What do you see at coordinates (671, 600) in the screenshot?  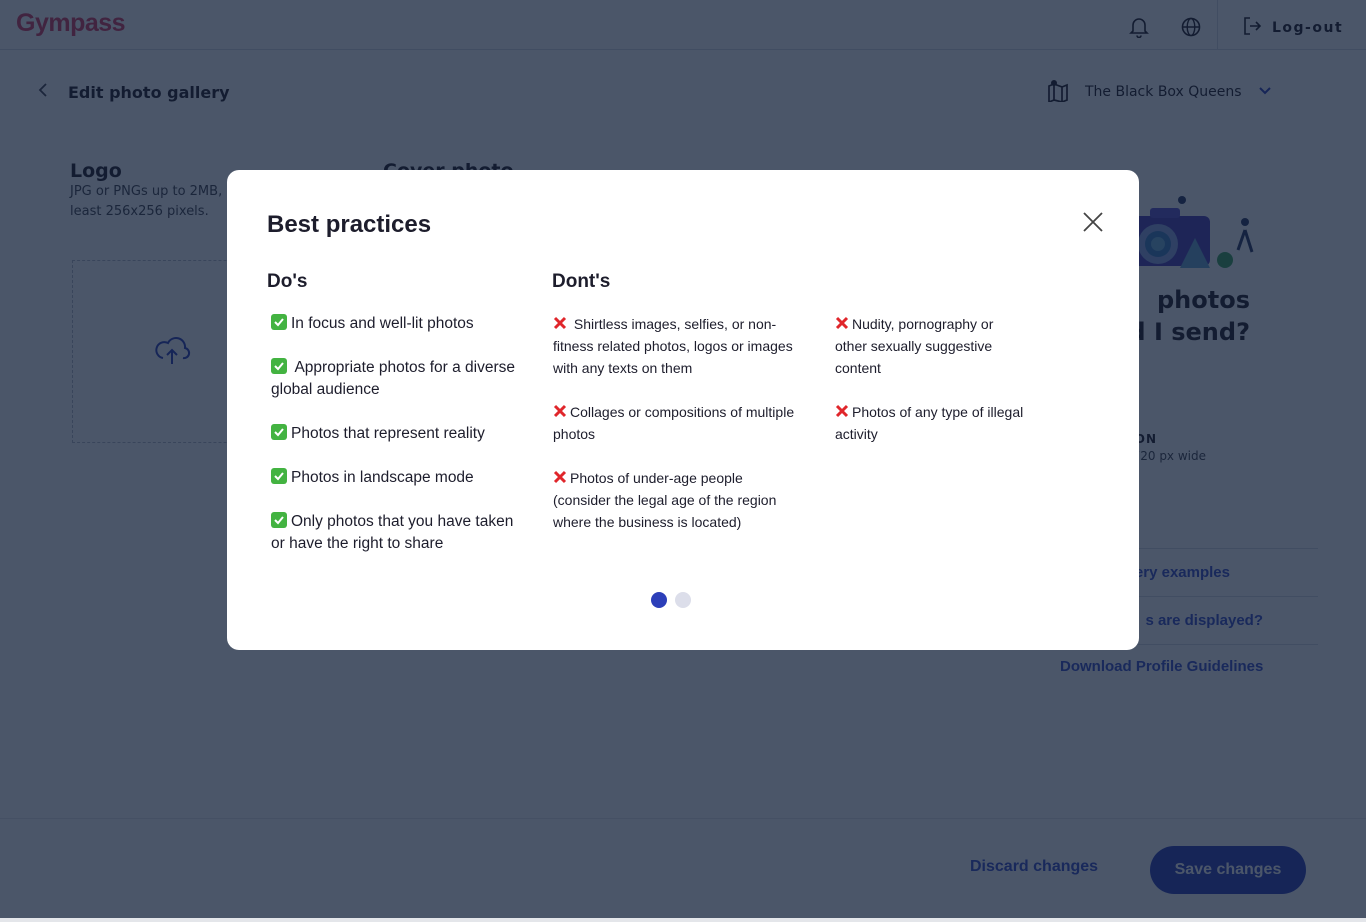 I see `carousel-pagination` at bounding box center [671, 600].